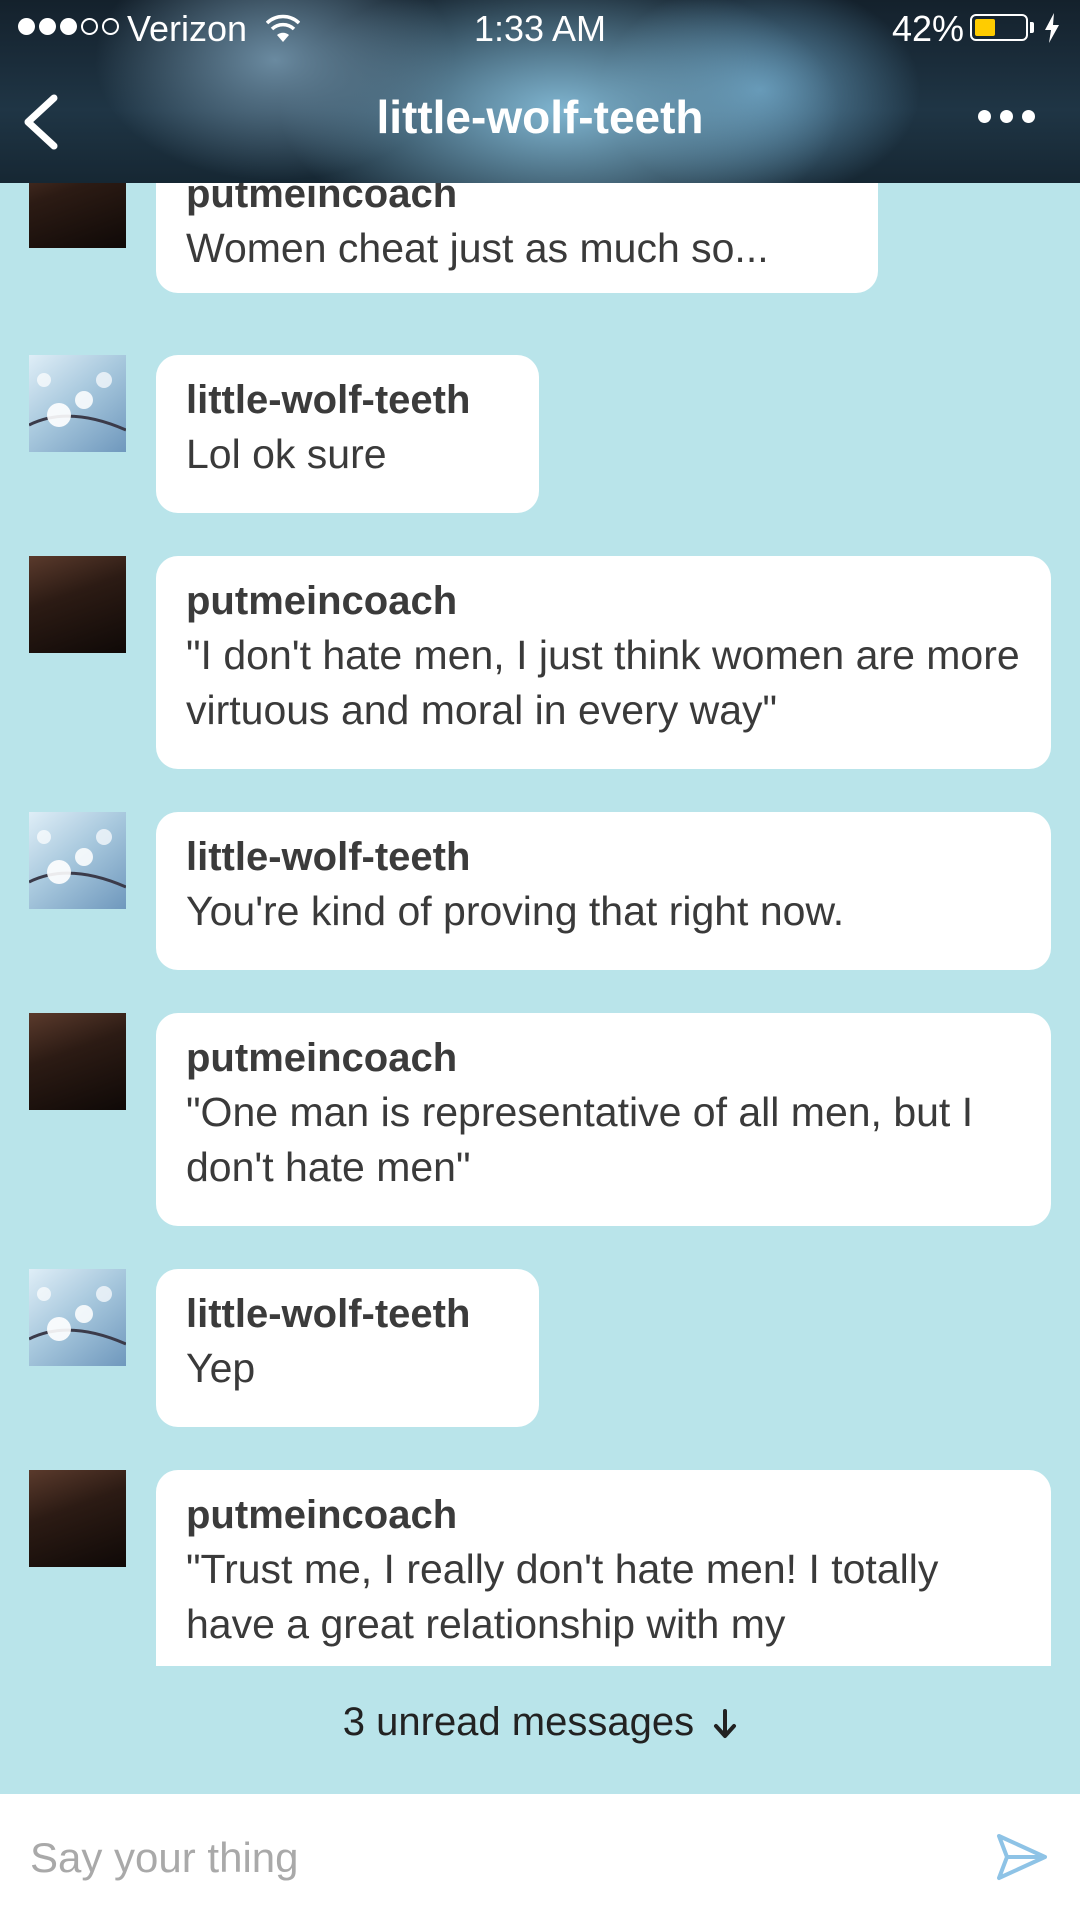 This screenshot has height=1920, width=1080. I want to click on message-bubble: little-wolf-teeth Yep, so click(347, 1348).